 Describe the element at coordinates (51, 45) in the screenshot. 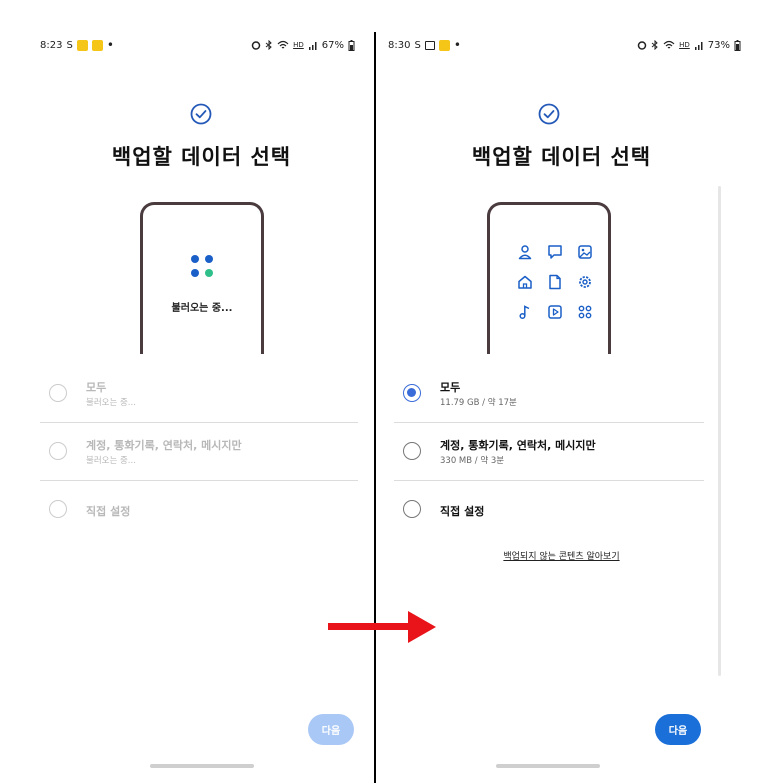

I see `status-time: 8:23` at that location.